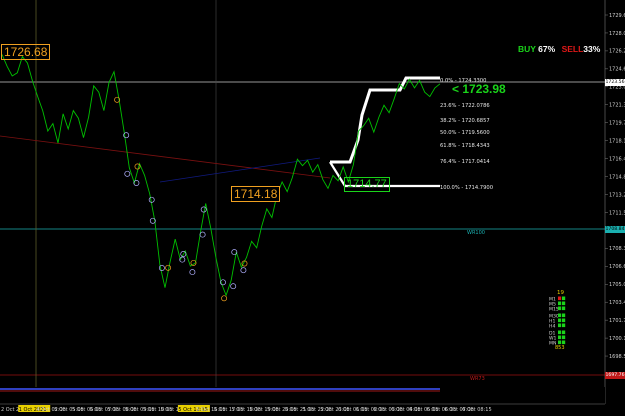 This screenshot has height=416, width=625. What do you see at coordinates (560, 348) in the screenshot?
I see `timeframe-footer: 853` at bounding box center [560, 348].